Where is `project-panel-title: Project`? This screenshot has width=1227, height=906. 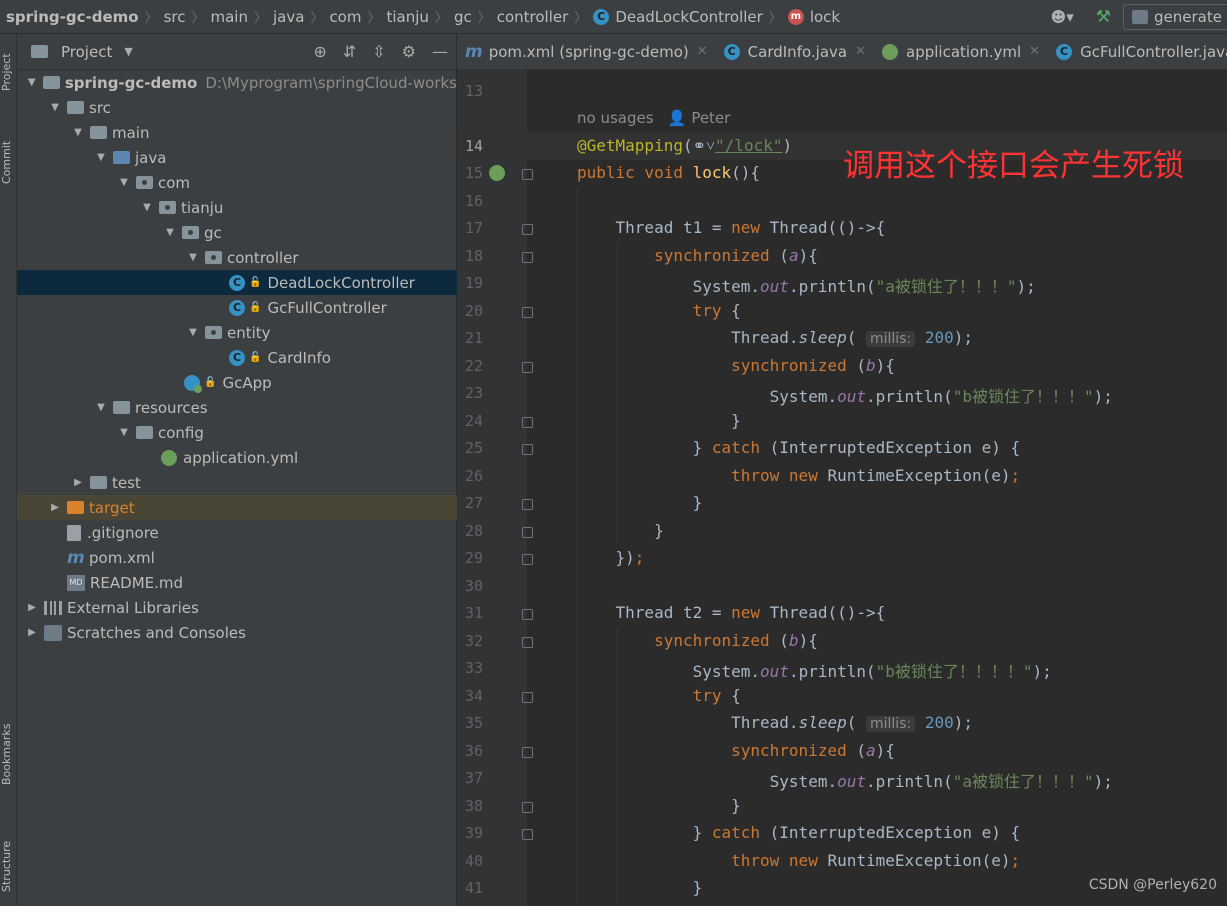
project-panel-title: Project is located at coordinates (86, 52).